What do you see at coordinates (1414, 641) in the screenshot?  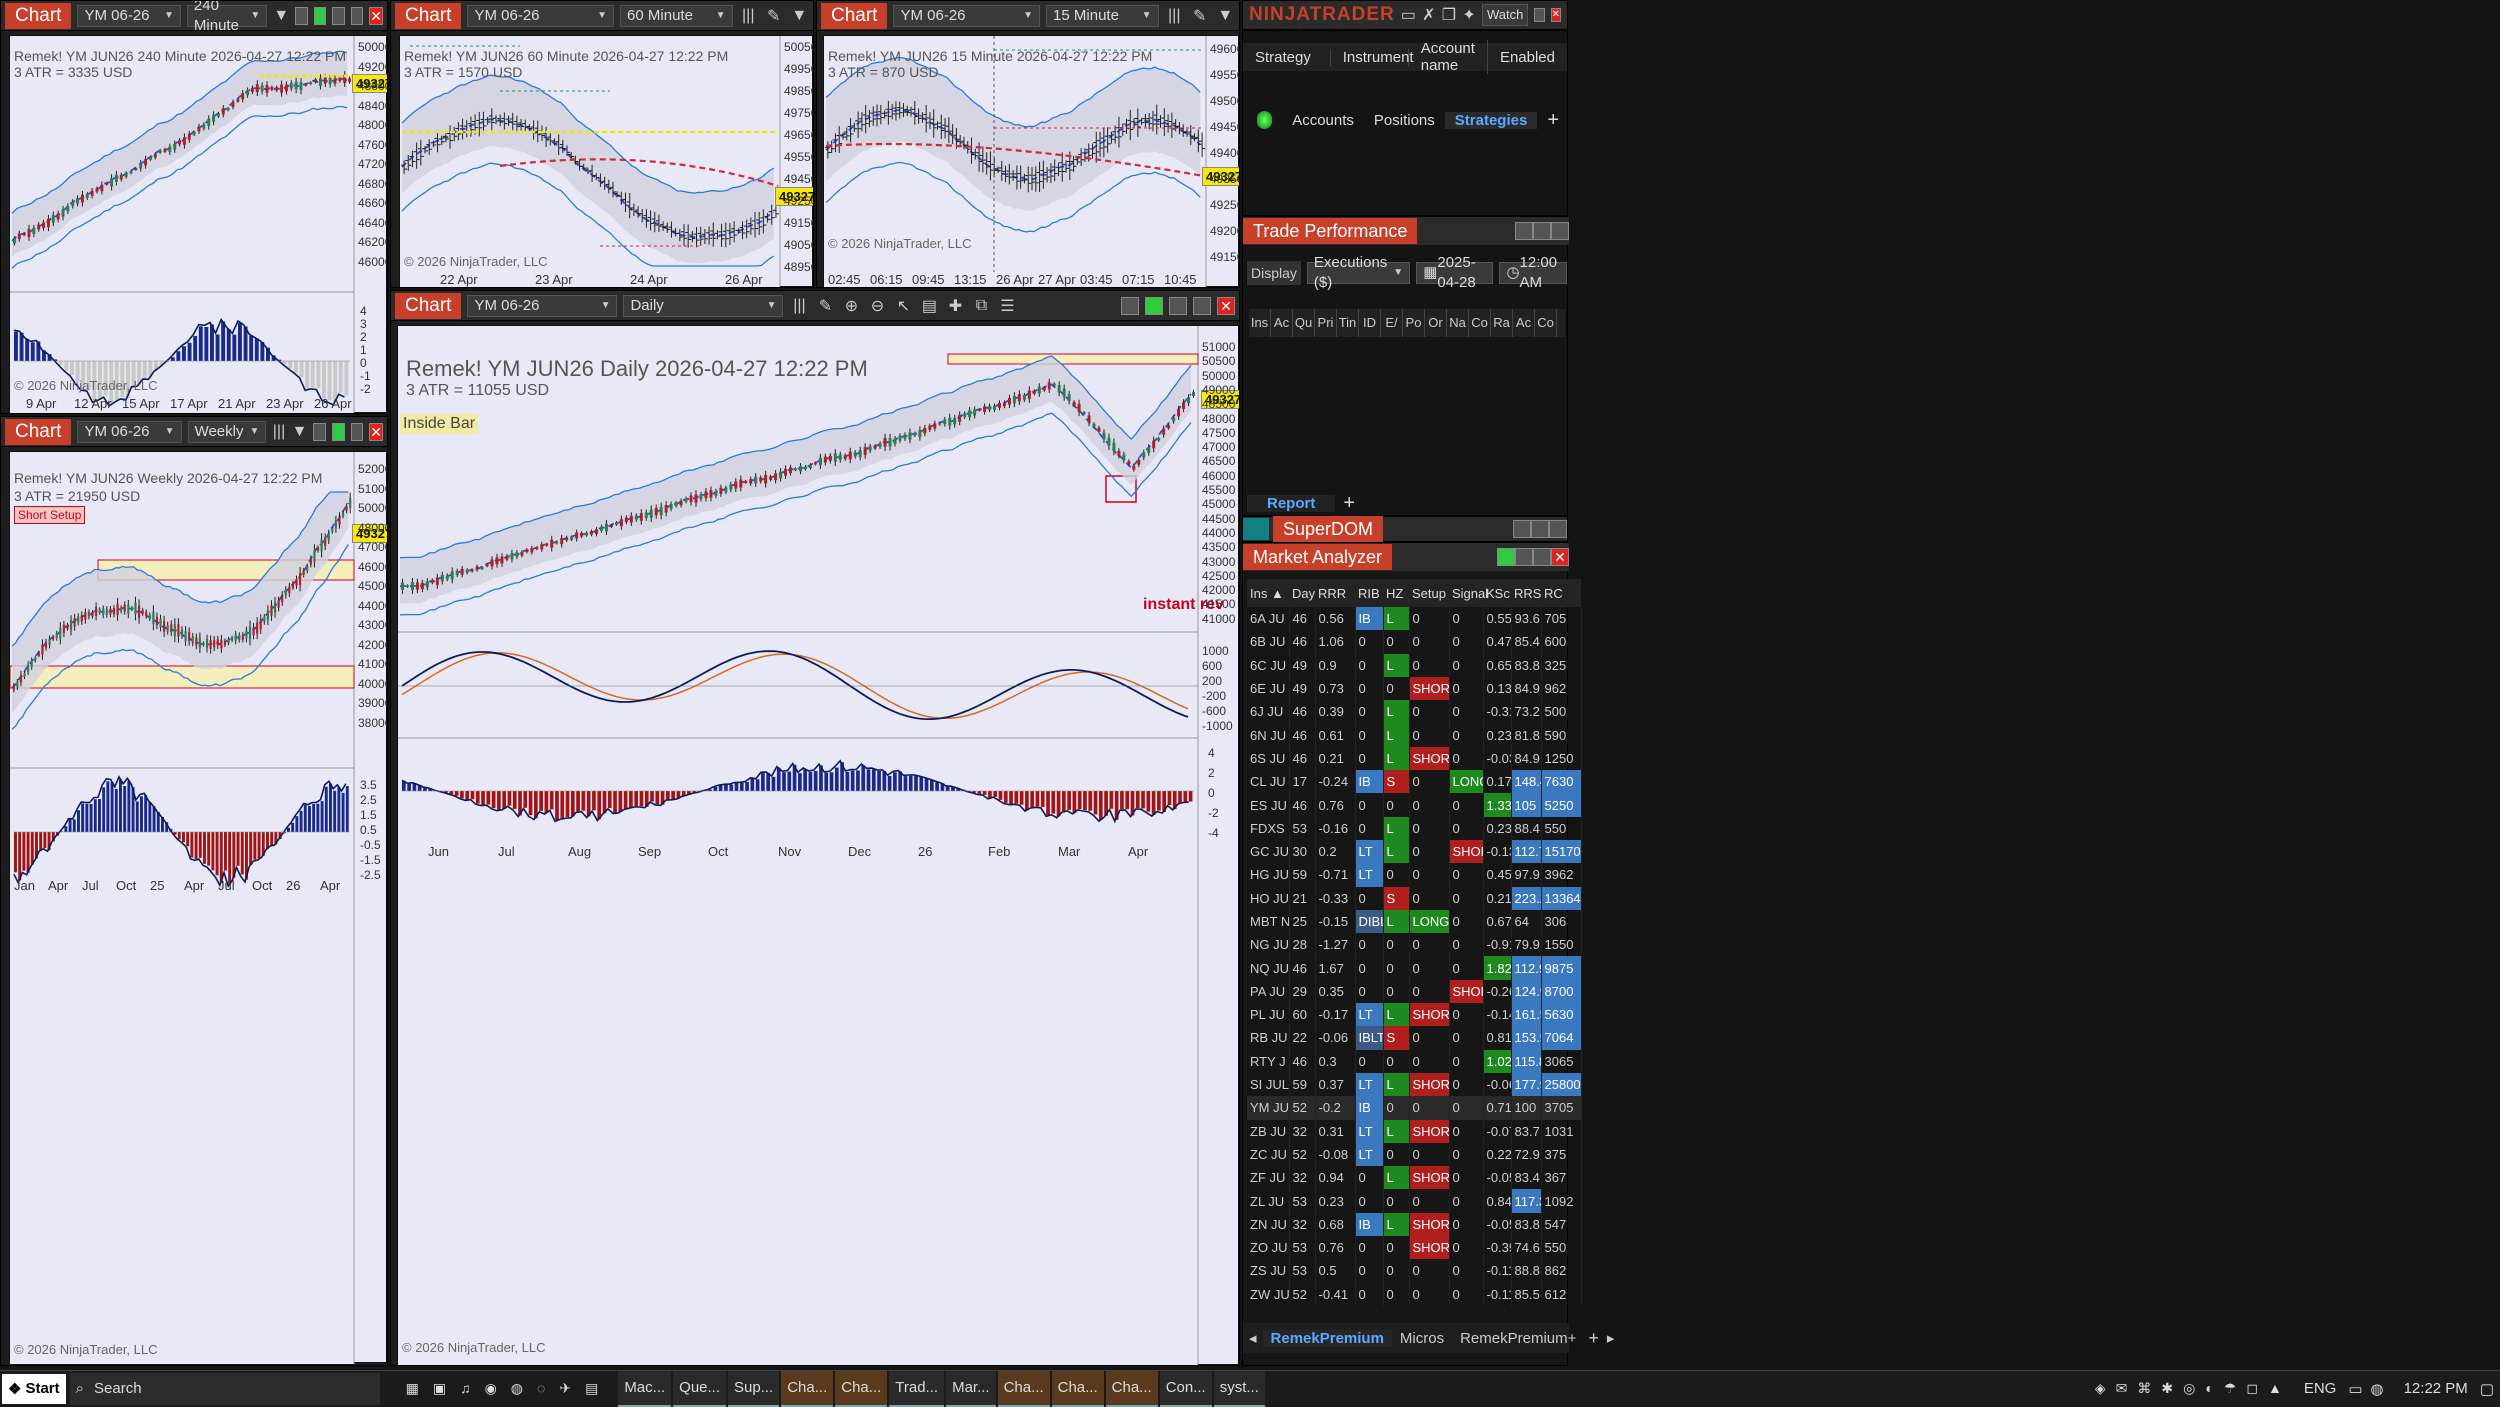 I see `table-row: 6B JU461.0600000.4785.4600` at bounding box center [1414, 641].